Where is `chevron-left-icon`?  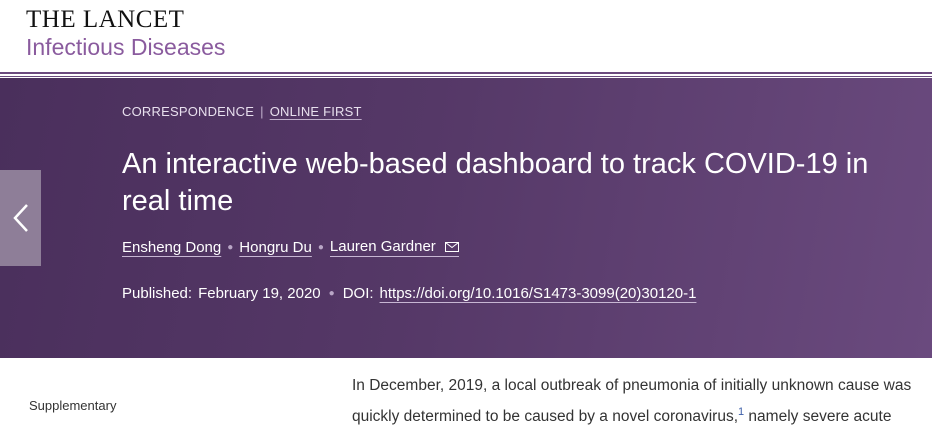
chevron-left-icon is located at coordinates (20, 218).